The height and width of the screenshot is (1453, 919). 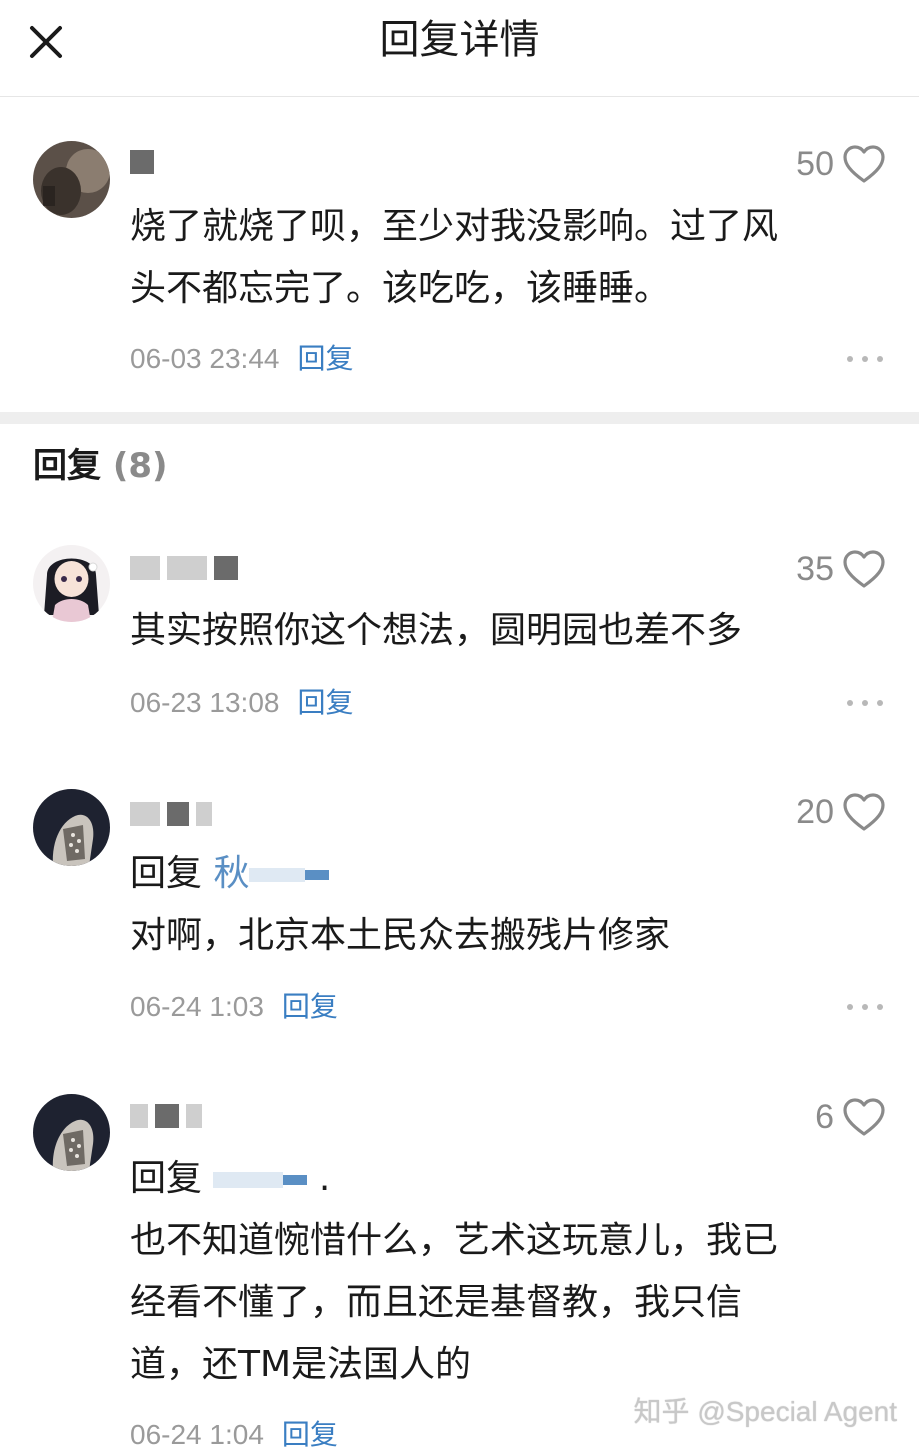 I want to click on comment-text: 回复 秋 对啊，北京本土民众去搬残片修家, so click(x=510, y=905).